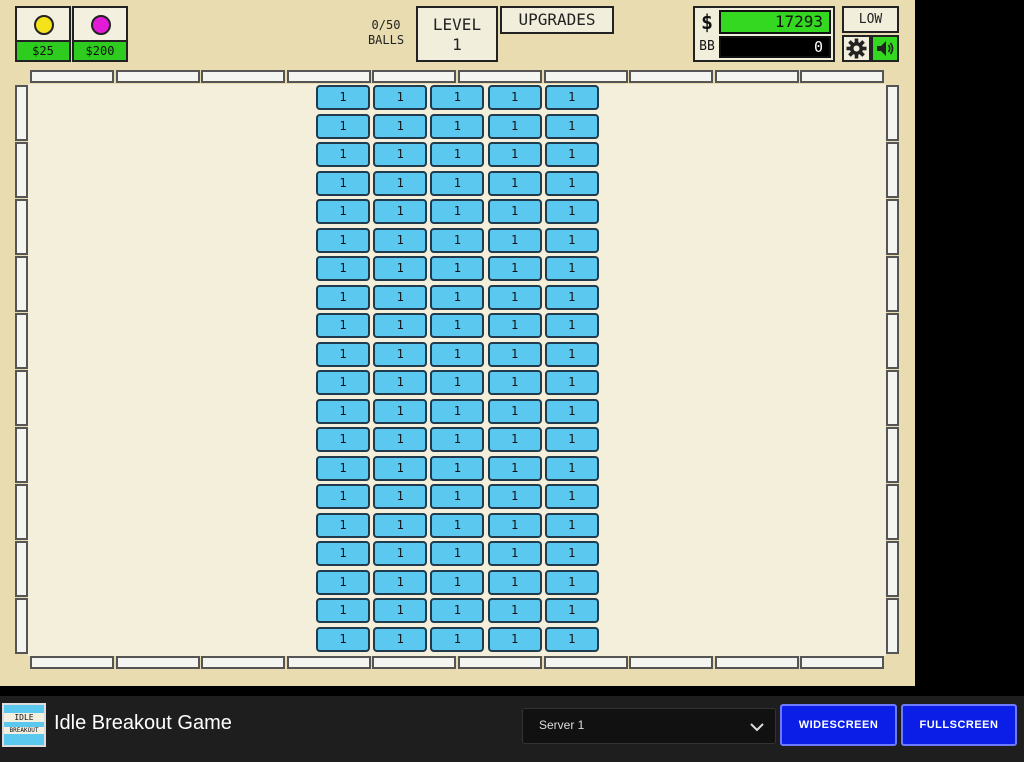  Describe the element at coordinates (557, 20) in the screenshot. I see `upgrades-button: UPGRADES` at that location.